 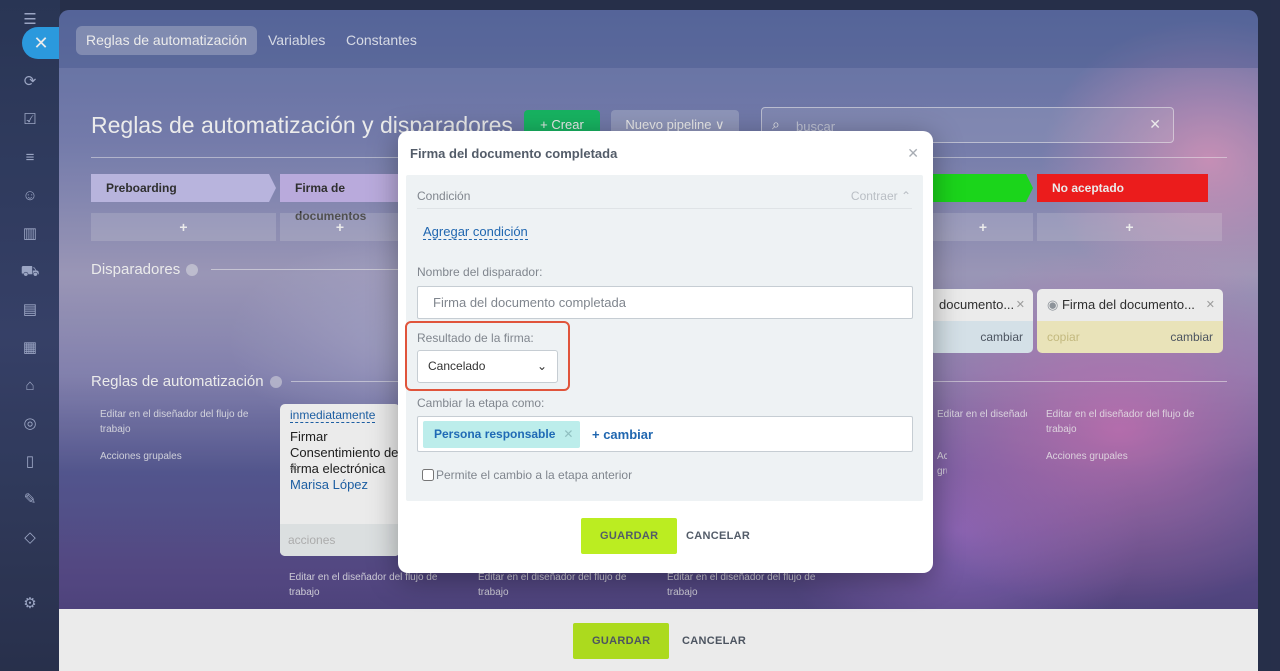 I want to click on clear-search-icon: ✕, so click(x=1155, y=124).